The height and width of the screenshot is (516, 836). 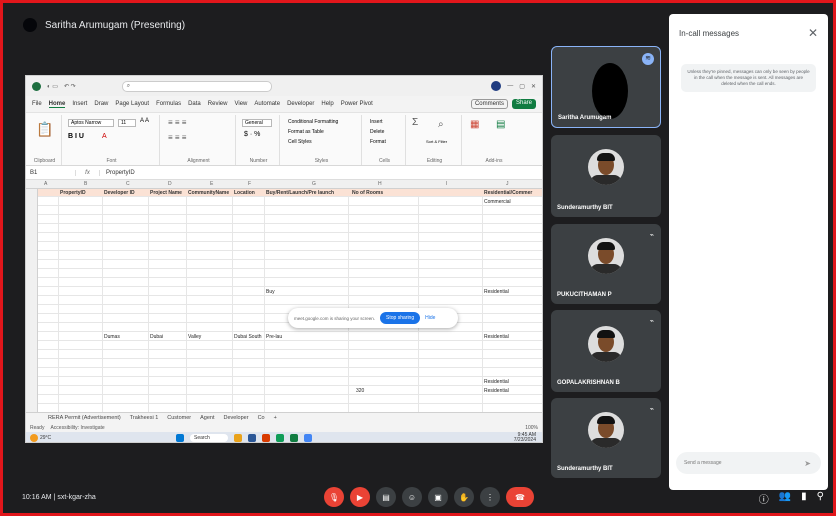 I want to click on col-j: J, so click(x=507, y=184).